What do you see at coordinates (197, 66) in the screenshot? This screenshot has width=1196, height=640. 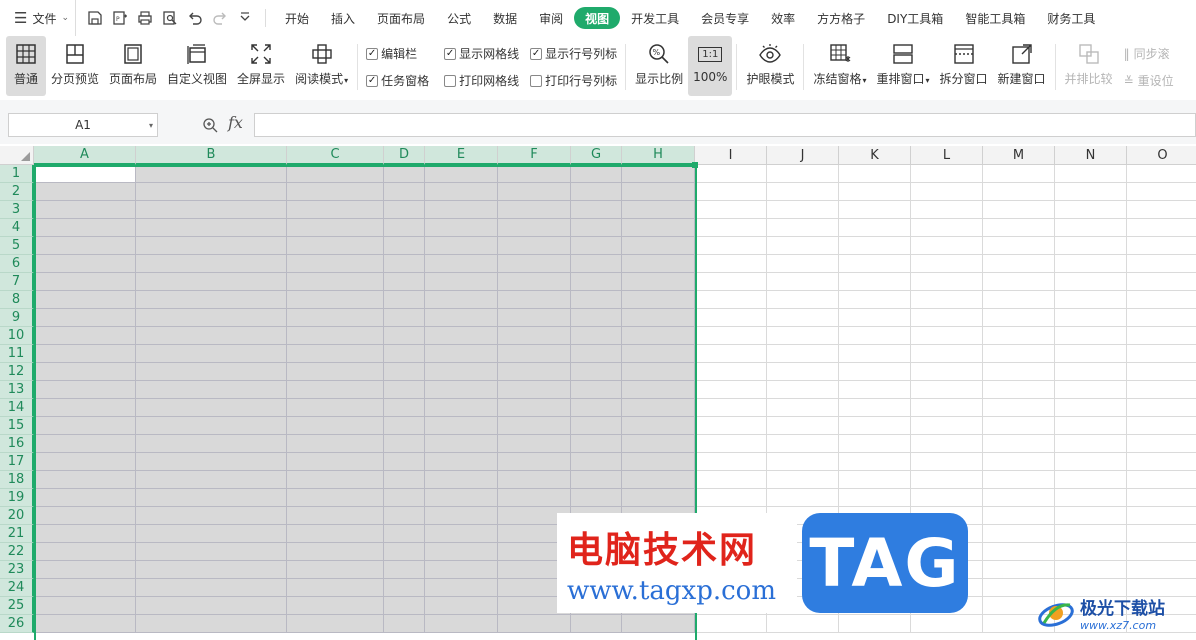 I see `custom-view-button: 自定义视图` at bounding box center [197, 66].